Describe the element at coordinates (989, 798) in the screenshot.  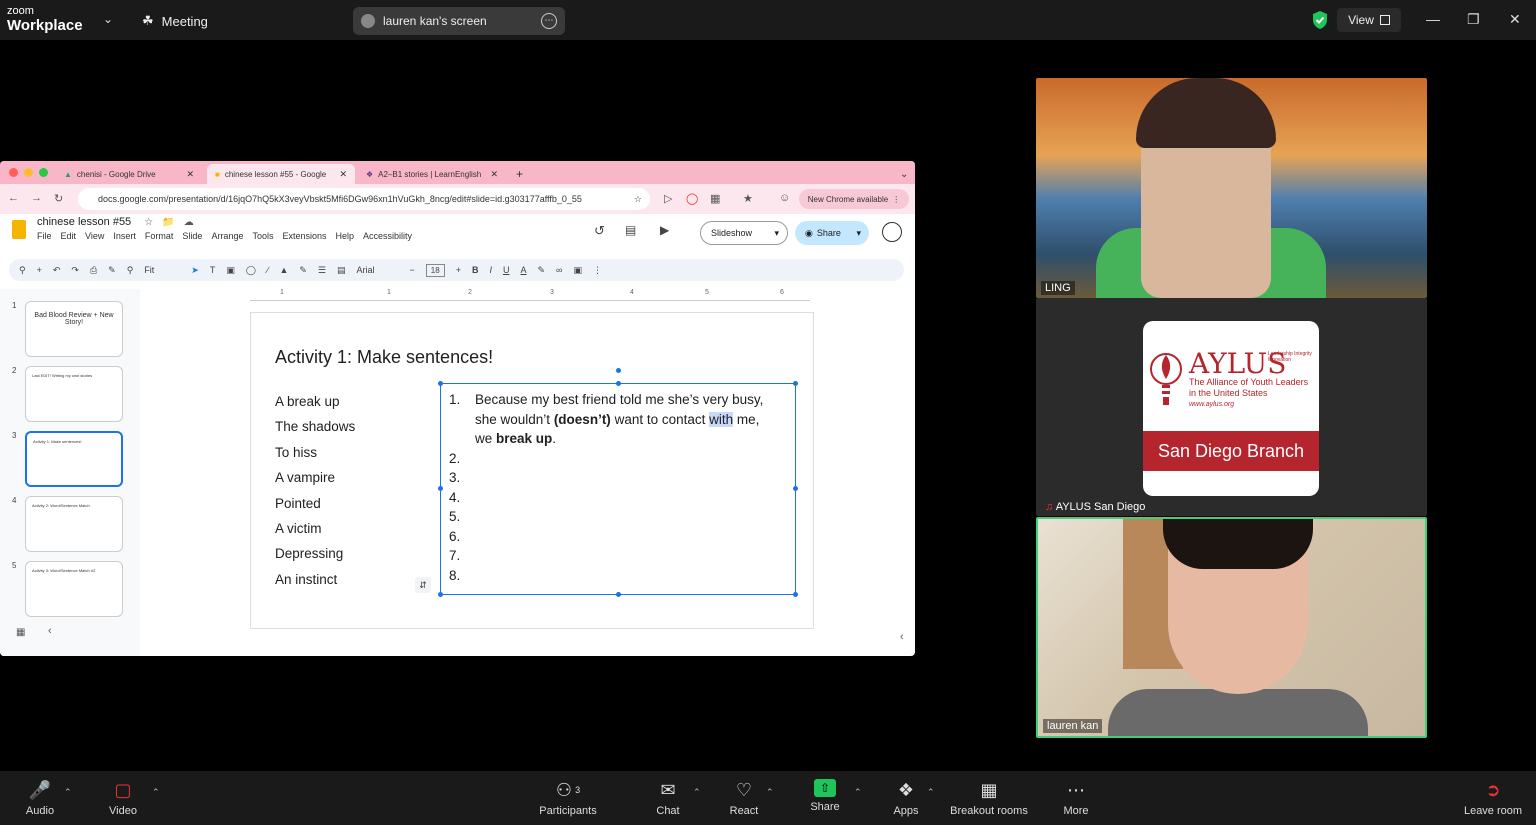
I see `breakout-rooms-button: ▦ Breakout rooms` at that location.